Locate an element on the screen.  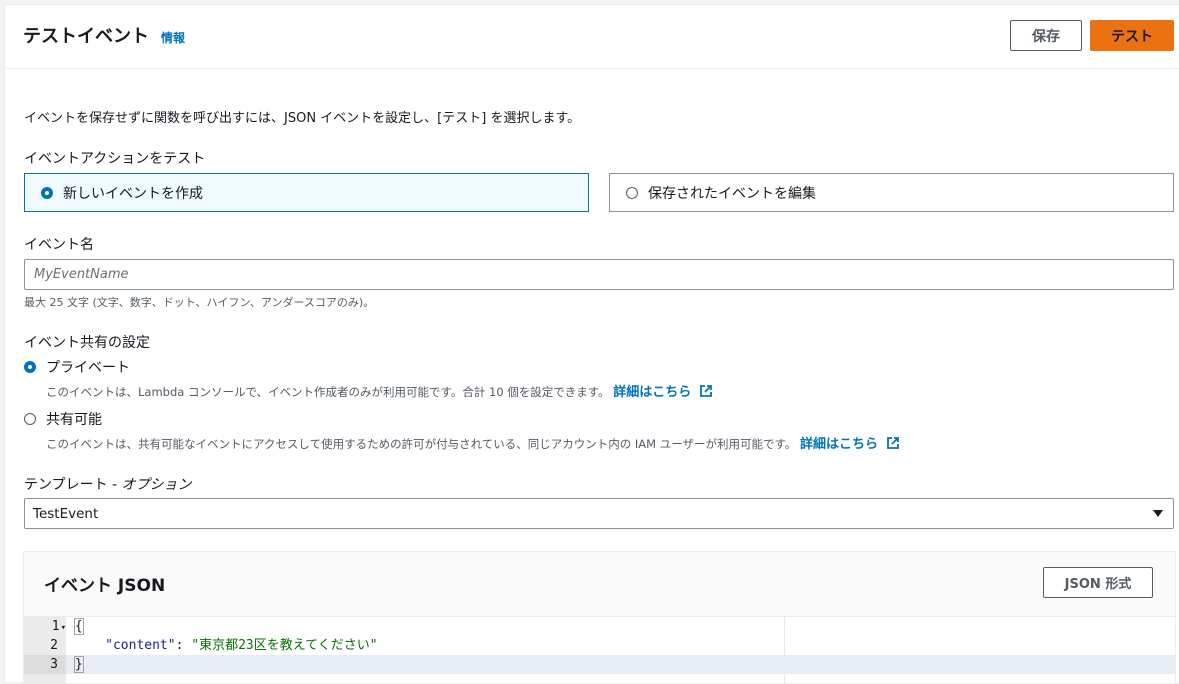
template-label: テンプレート - オプション is located at coordinates (108, 484).